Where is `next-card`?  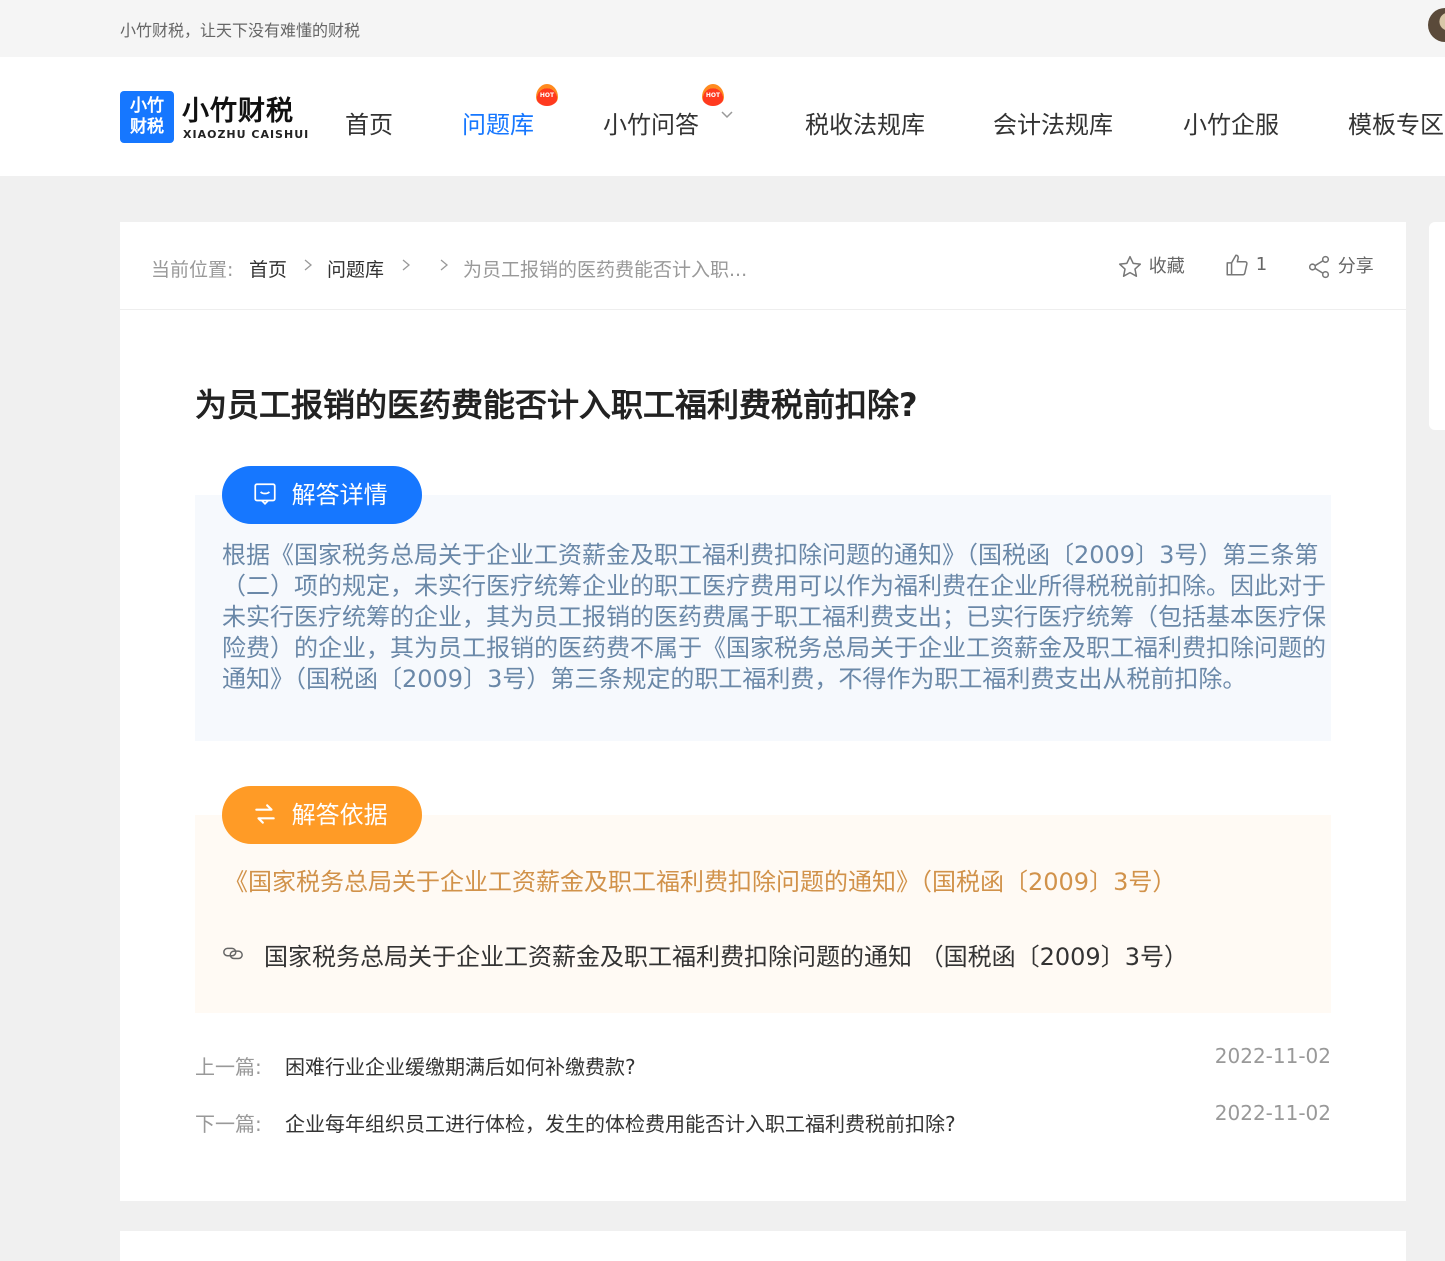 next-card is located at coordinates (763, 1246).